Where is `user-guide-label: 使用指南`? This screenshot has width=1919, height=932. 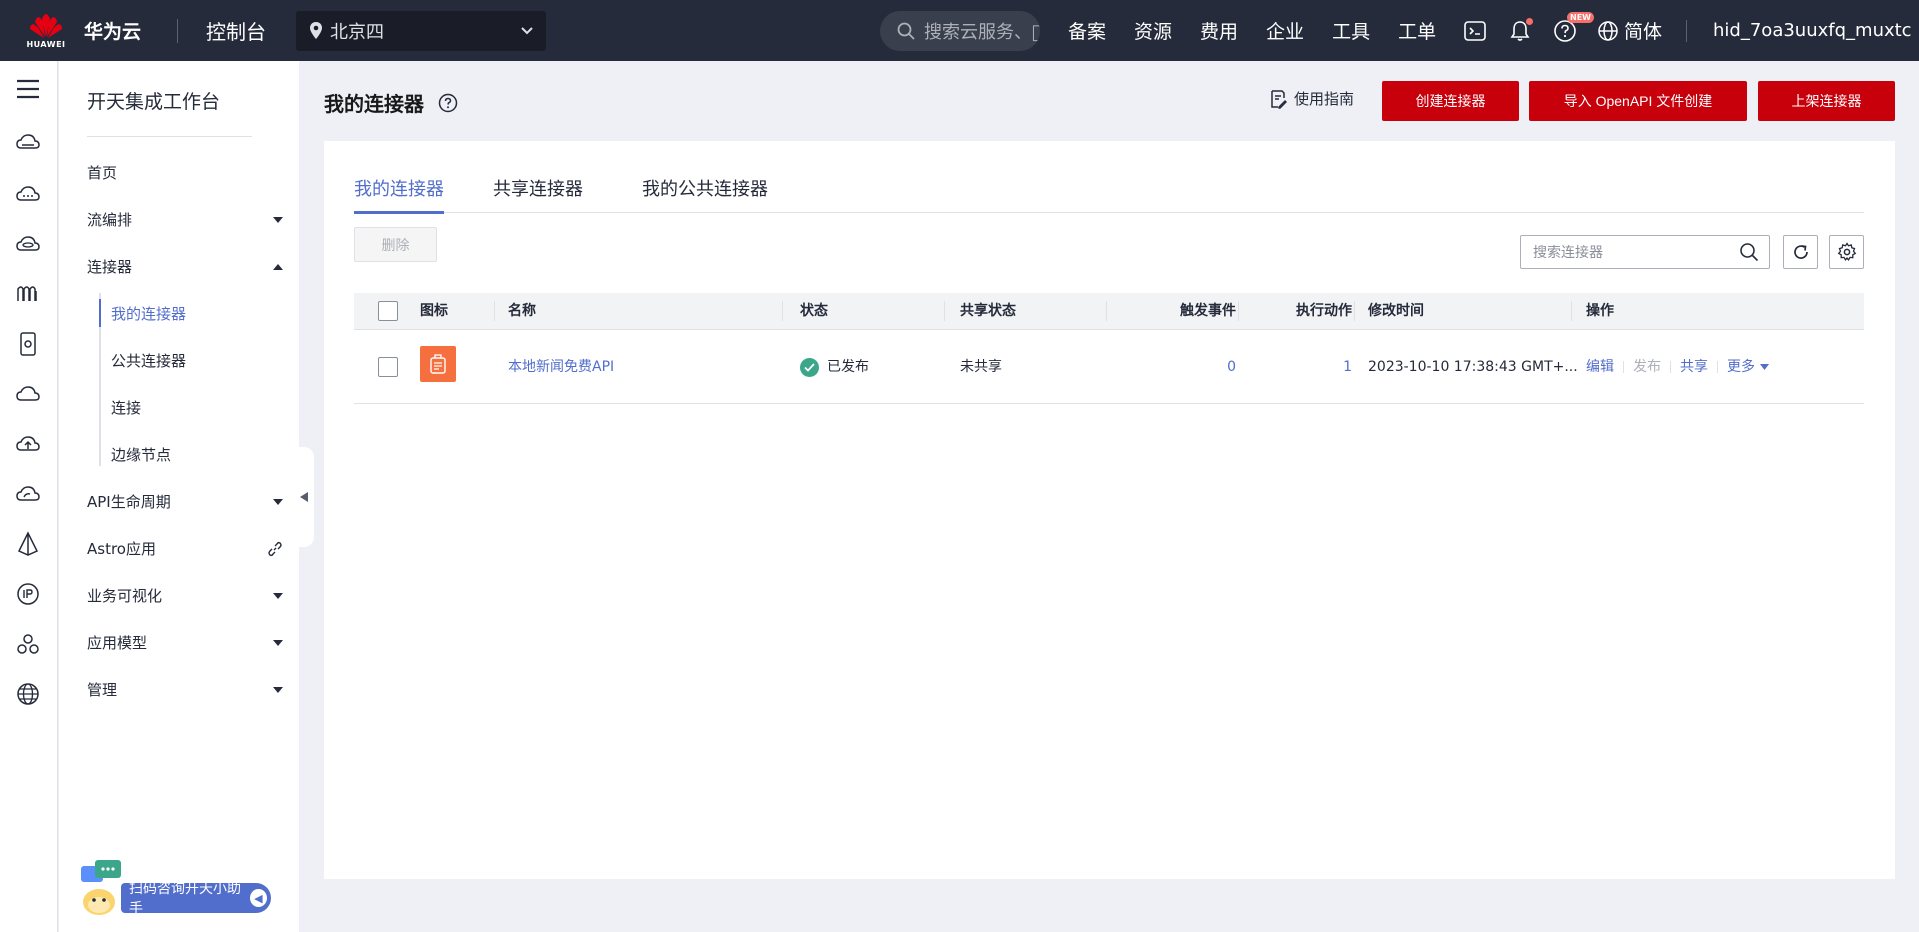
user-guide-label: 使用指南 is located at coordinates (1324, 99).